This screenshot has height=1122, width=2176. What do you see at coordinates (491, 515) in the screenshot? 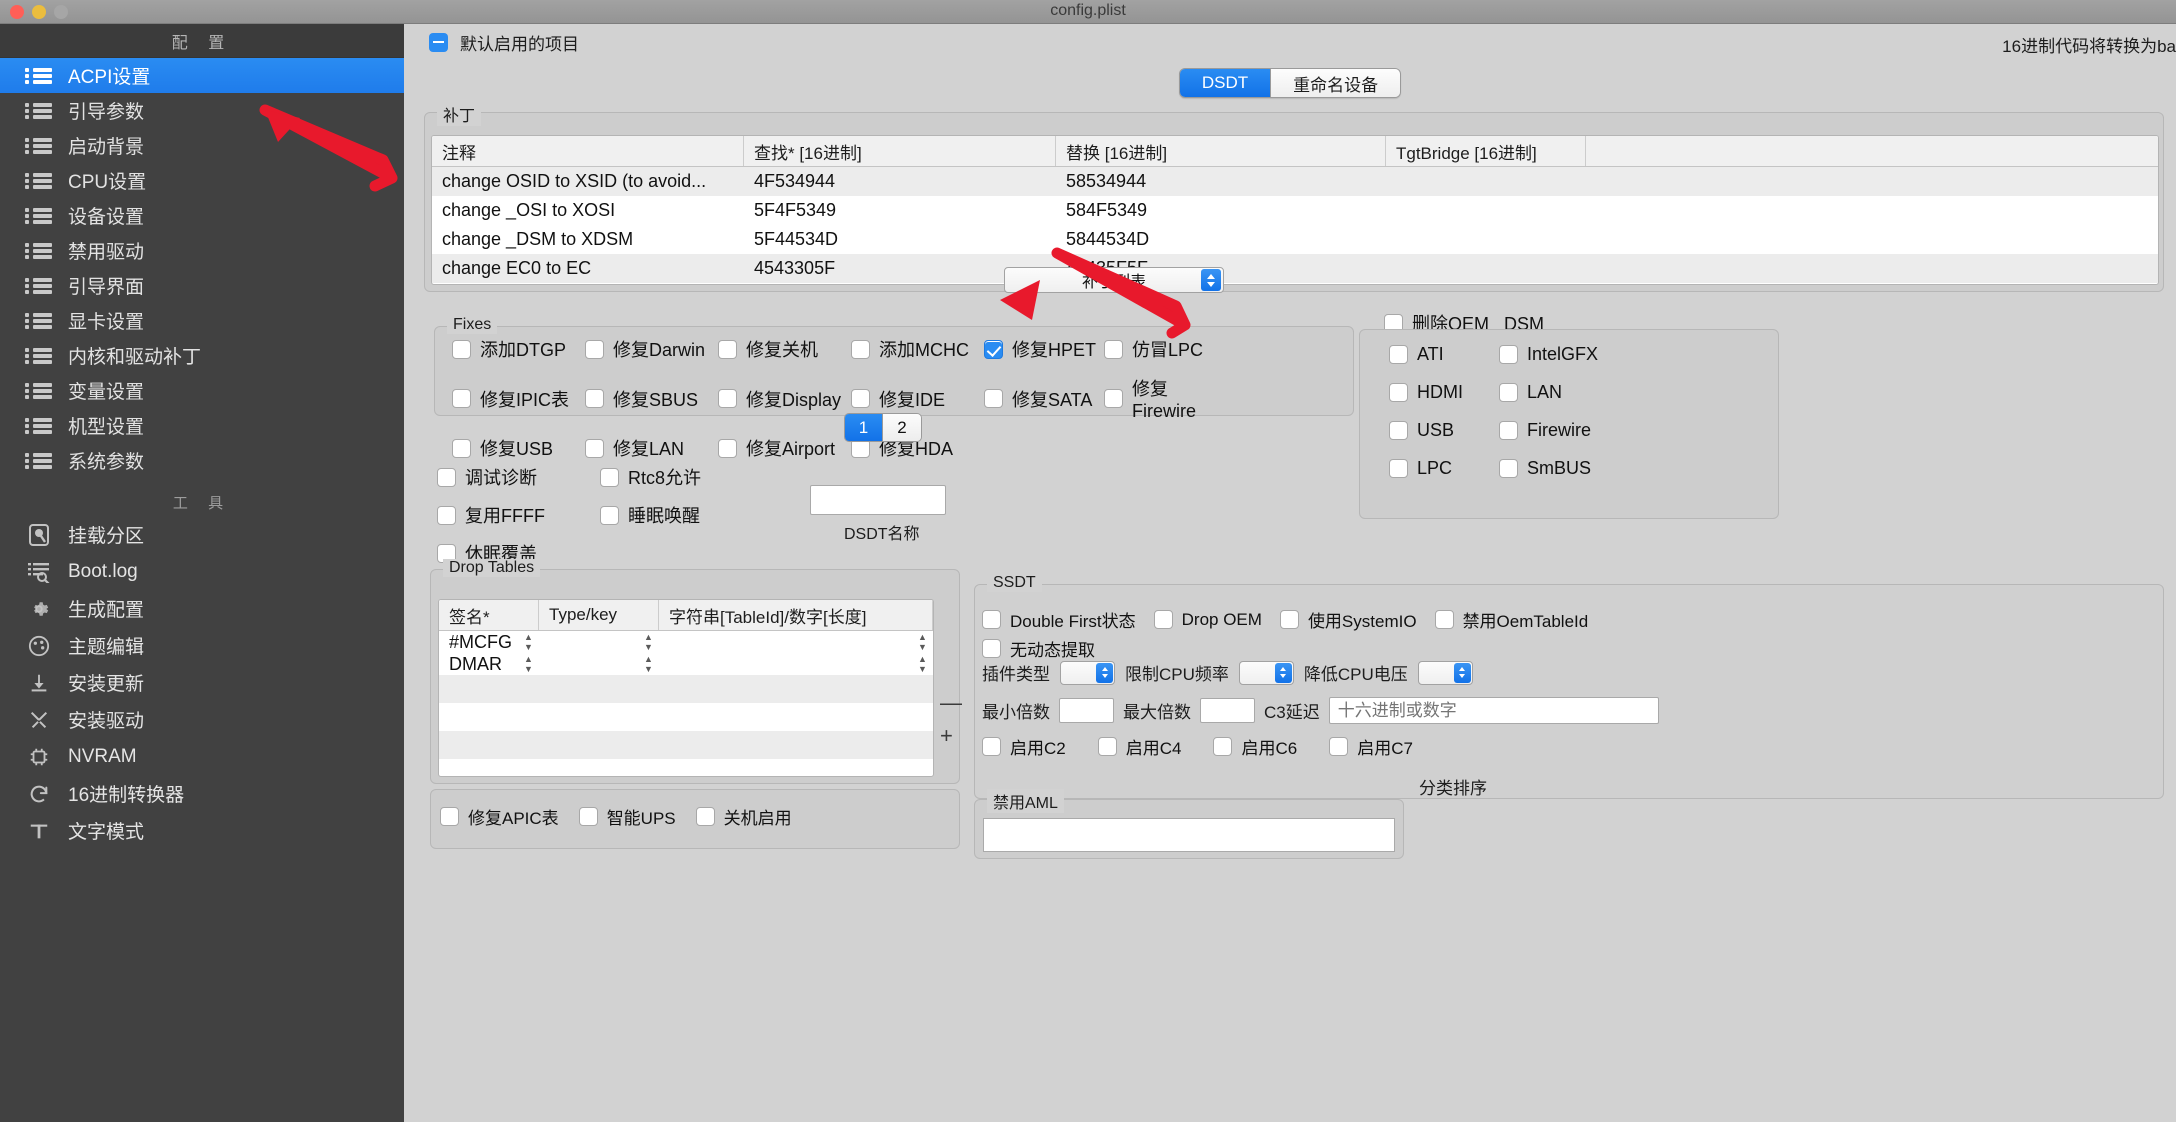
I see `option-reuse-ffff: 复用FFFF` at bounding box center [491, 515].